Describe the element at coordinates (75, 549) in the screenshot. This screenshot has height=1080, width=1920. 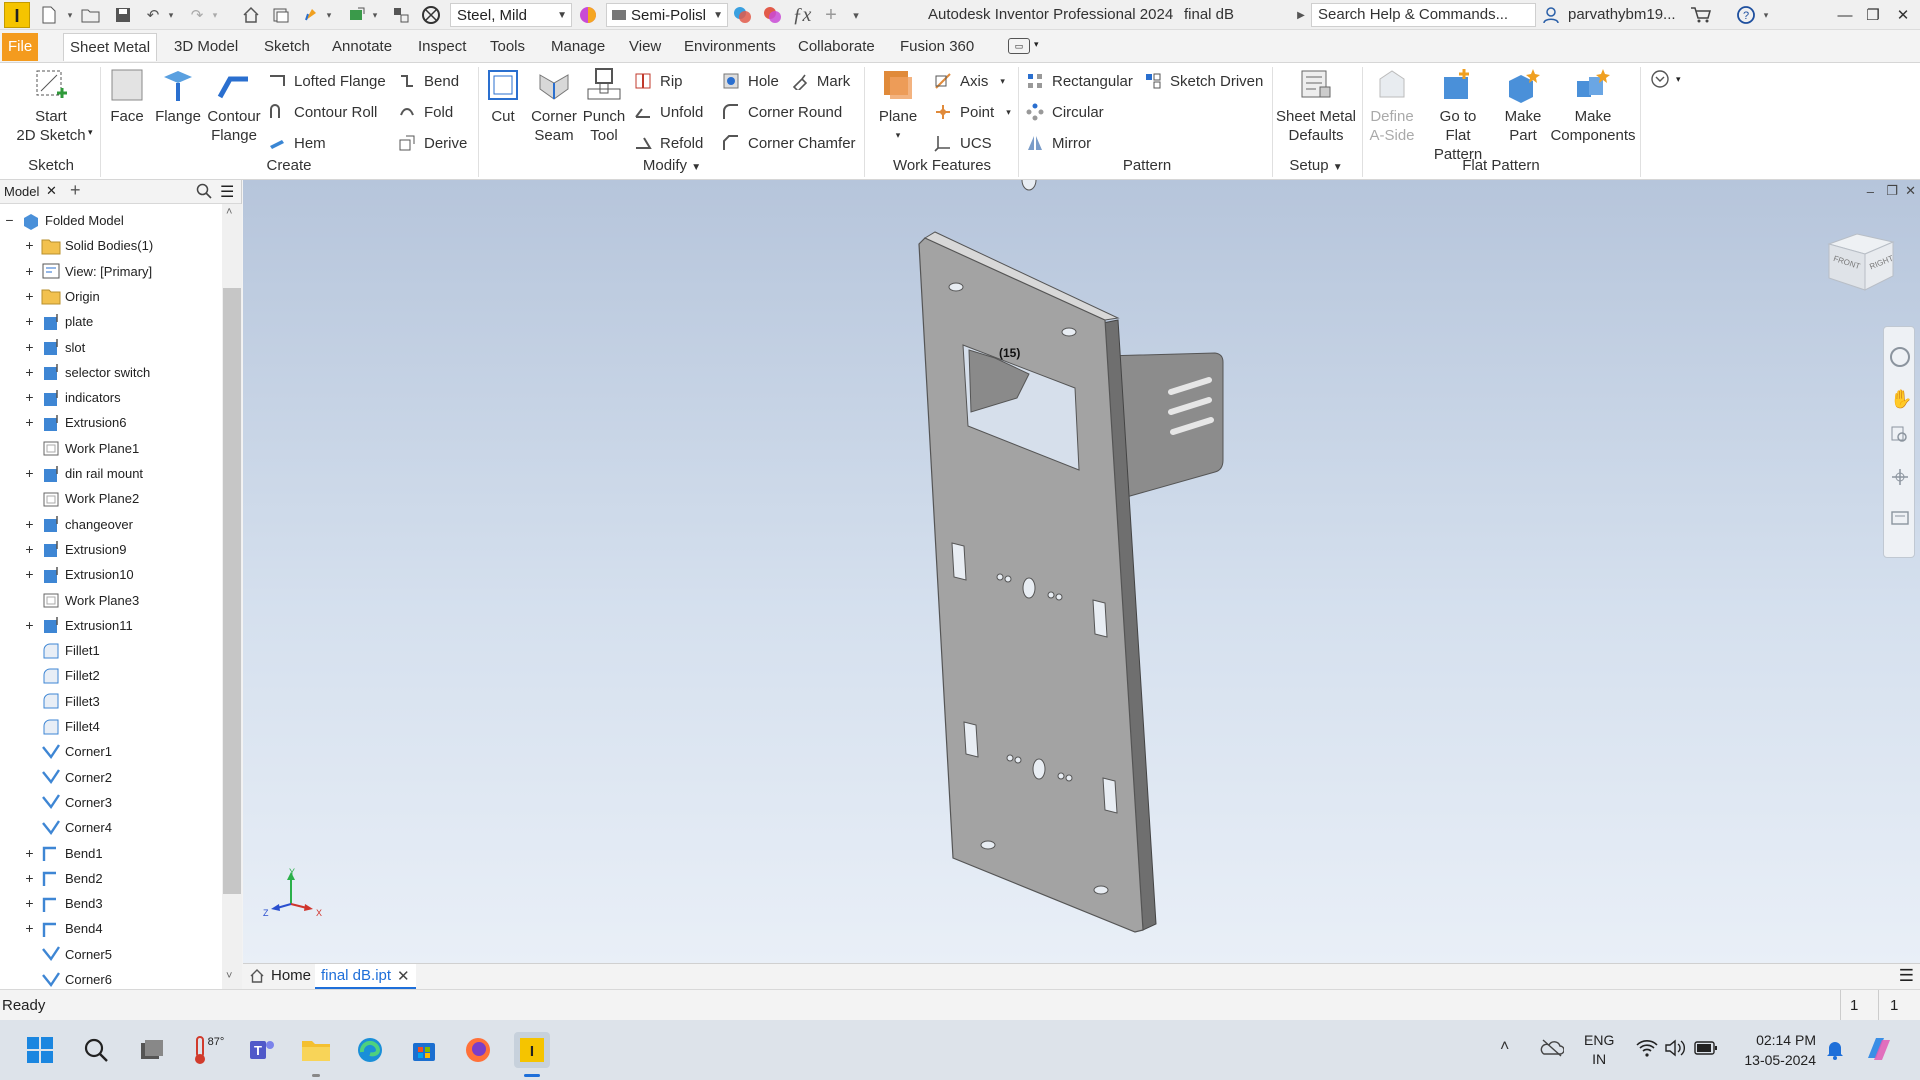
I see `tree-item-extrusion9: + Extrusion9` at that location.